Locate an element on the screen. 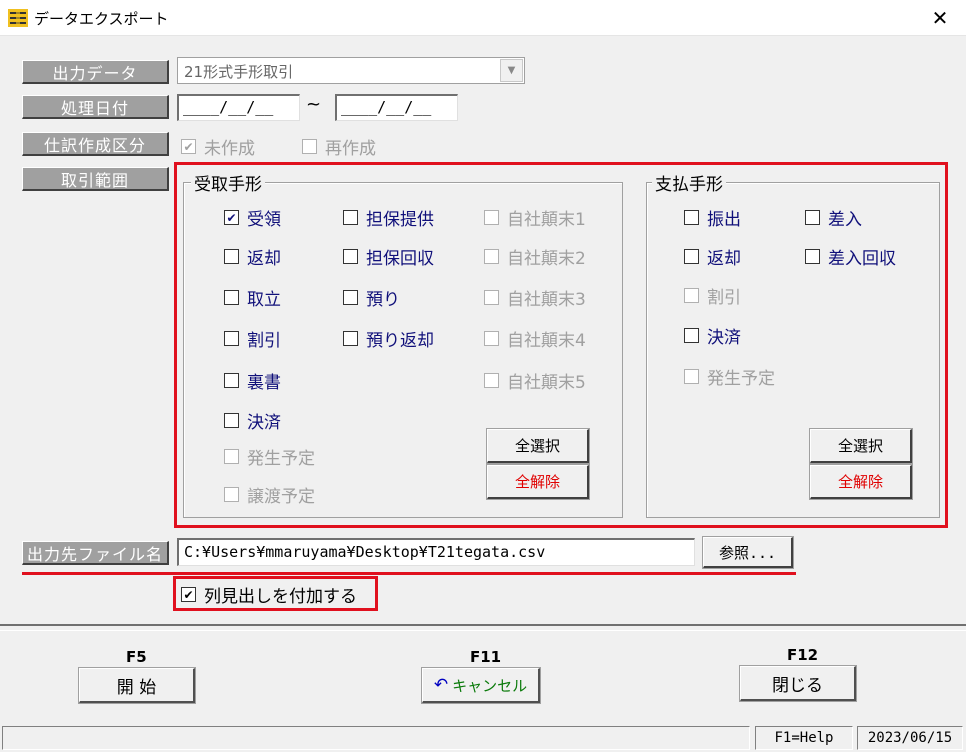 This screenshot has height=752, width=966. help-hint: F1=Help is located at coordinates (804, 738).